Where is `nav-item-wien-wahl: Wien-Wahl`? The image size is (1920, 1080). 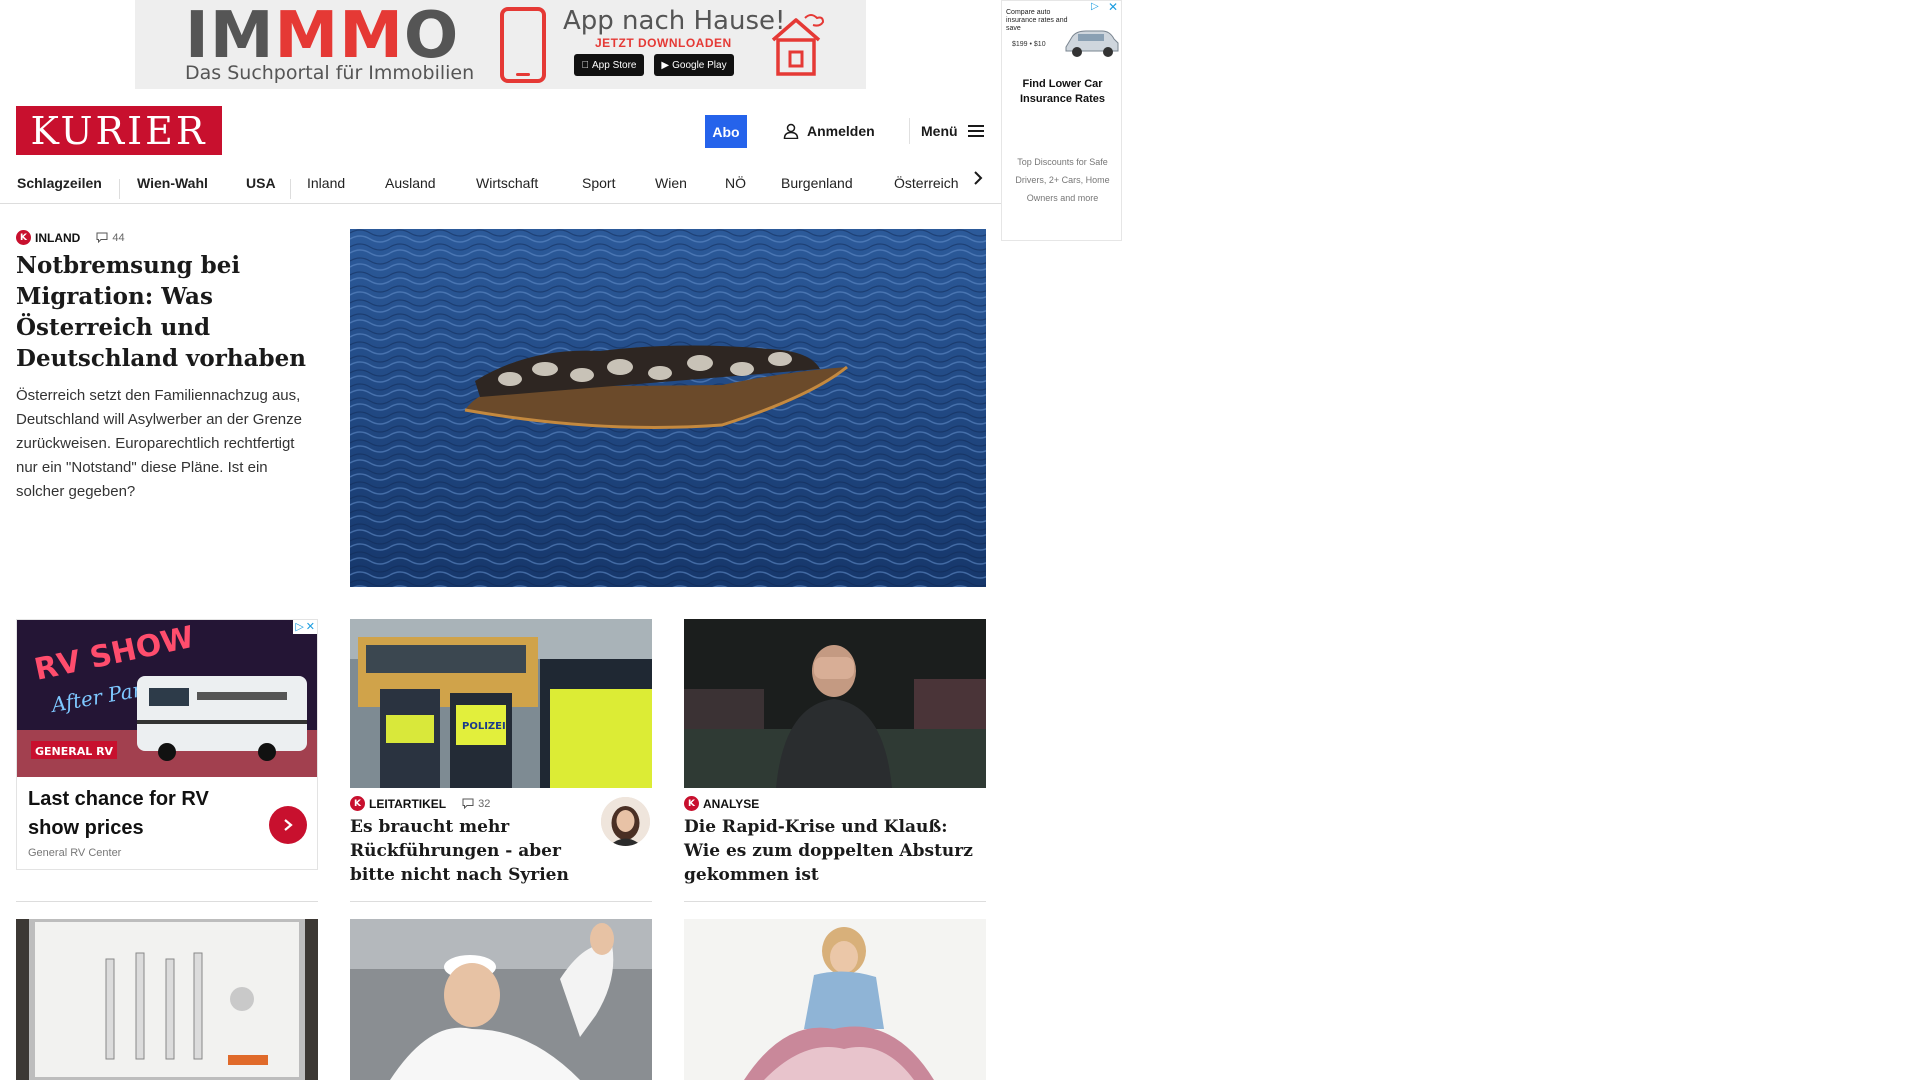 nav-item-wien-wahl: Wien-Wahl is located at coordinates (172, 186).